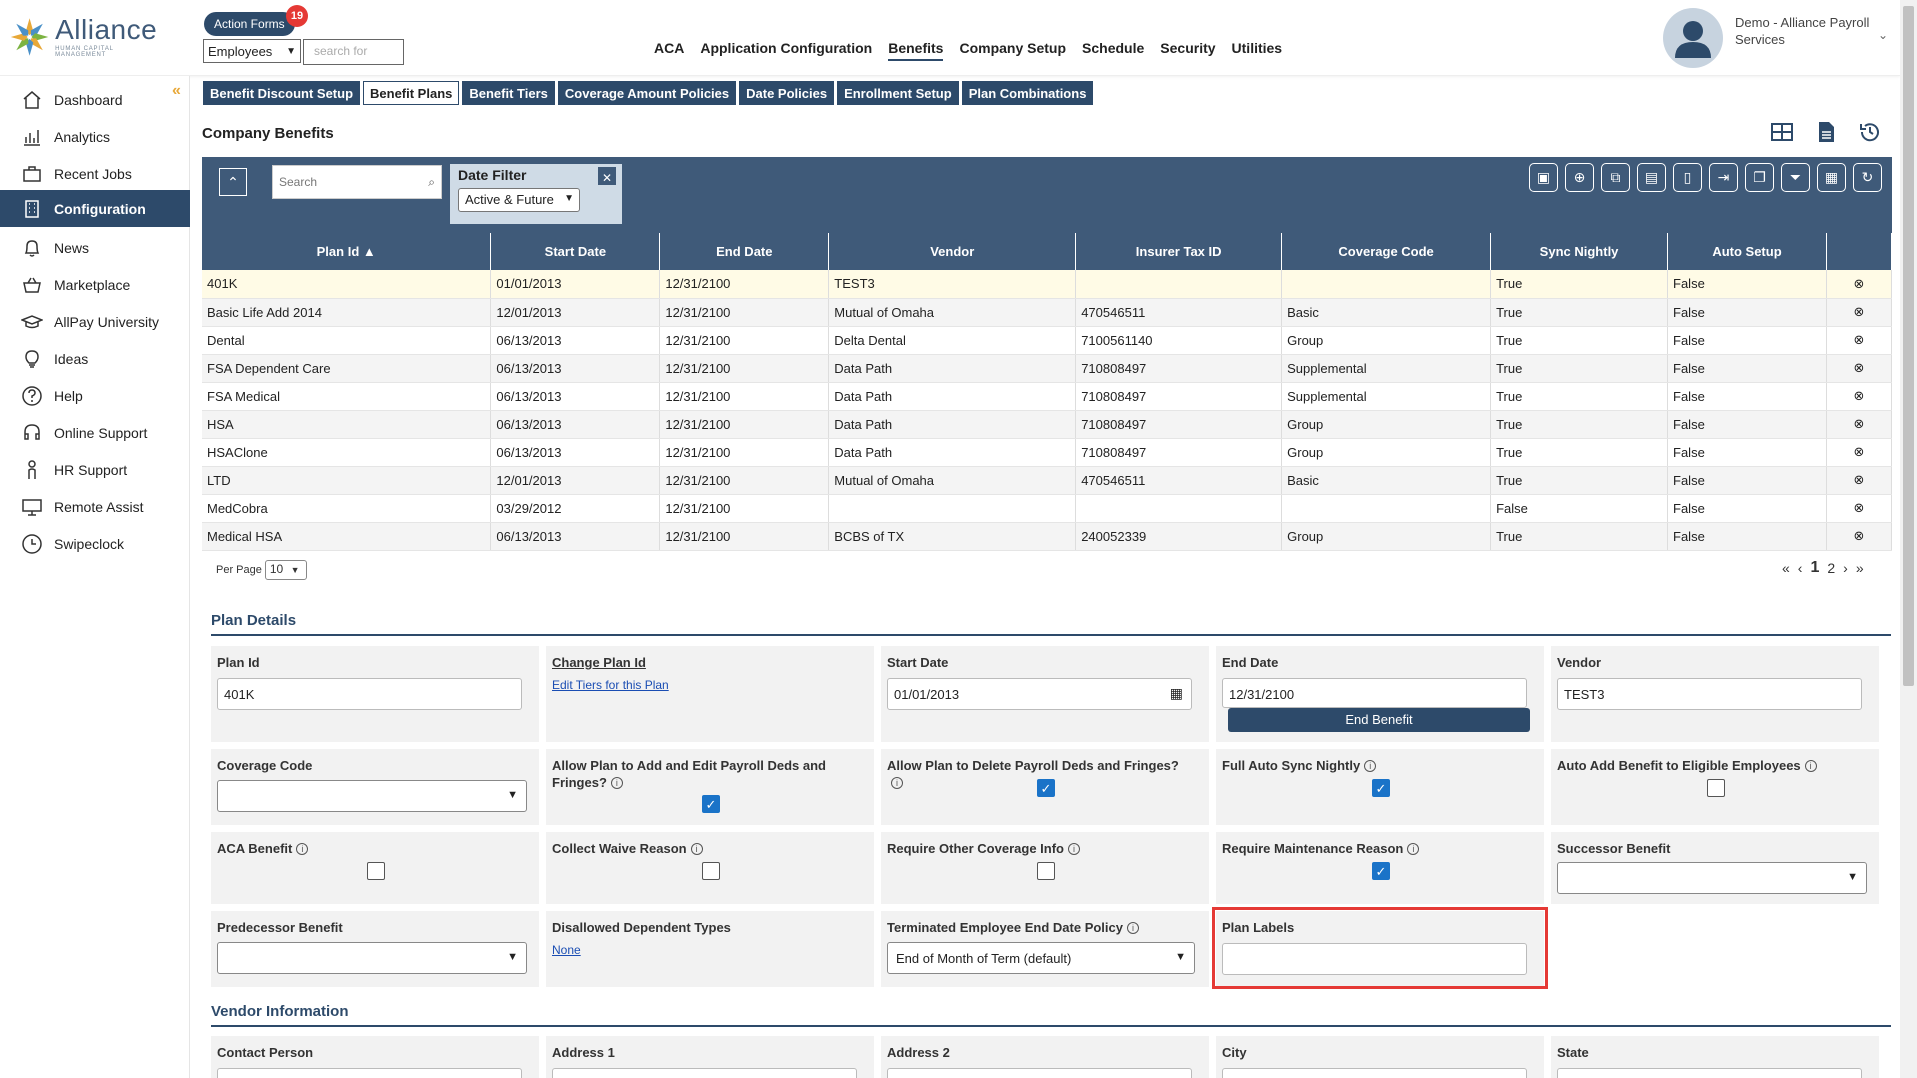 The image size is (1917, 1078). I want to click on sidebar-item-help: Help, so click(95, 395).